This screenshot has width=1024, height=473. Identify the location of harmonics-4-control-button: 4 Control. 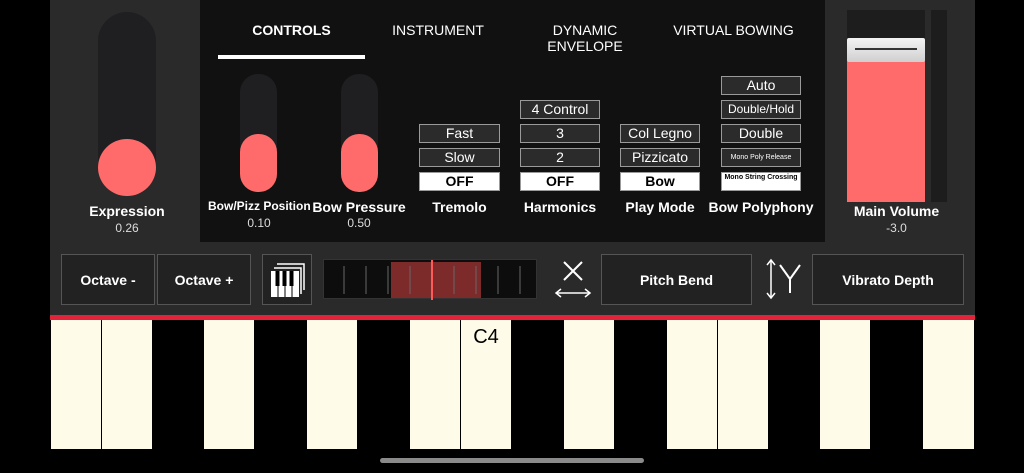
(560, 109).